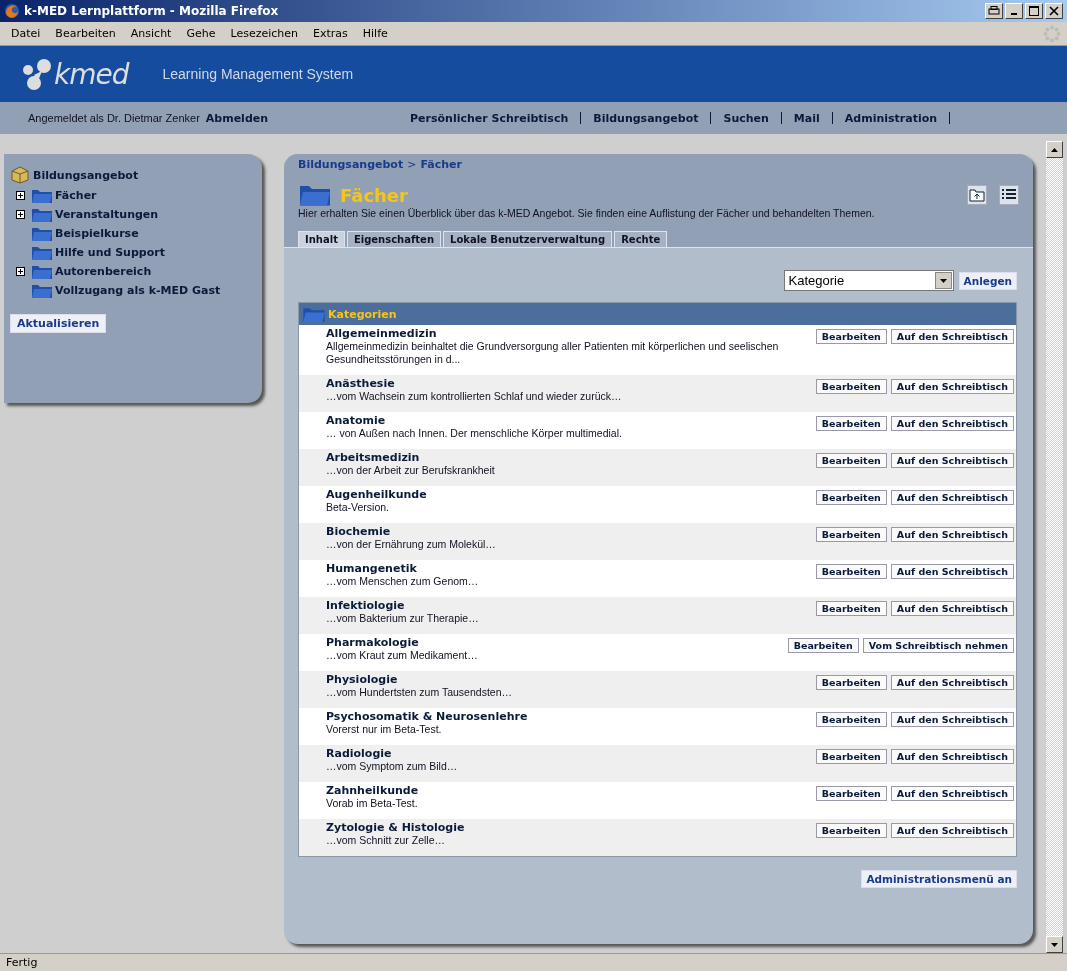 This screenshot has height=971, width=1067. Describe the element at coordinates (58, 323) in the screenshot. I see `refresh-button: Aktualisieren` at that location.